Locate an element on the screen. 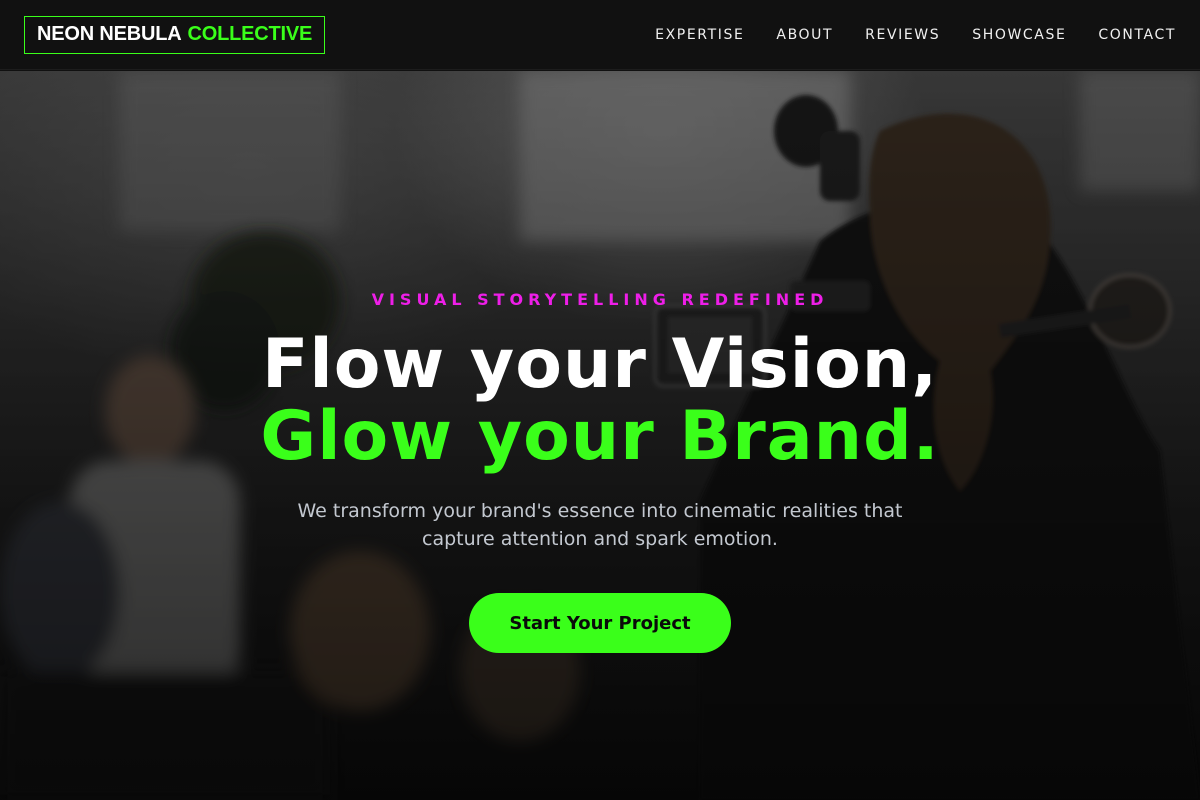 The height and width of the screenshot is (800, 1200). brand-logo: NEON NEBULA COLLECTIVE is located at coordinates (175, 34).